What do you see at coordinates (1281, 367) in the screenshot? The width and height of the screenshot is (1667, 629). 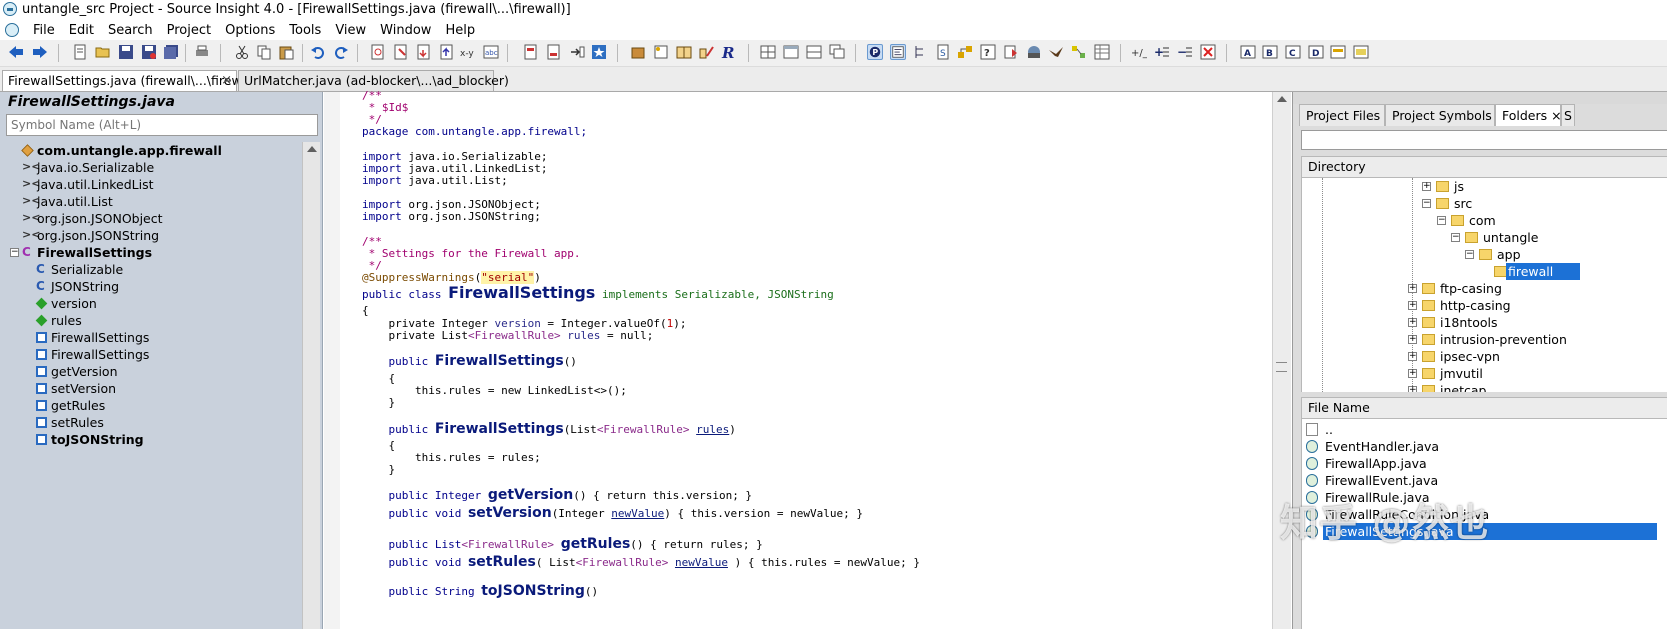 I see `scroll-grip-icon` at bounding box center [1281, 367].